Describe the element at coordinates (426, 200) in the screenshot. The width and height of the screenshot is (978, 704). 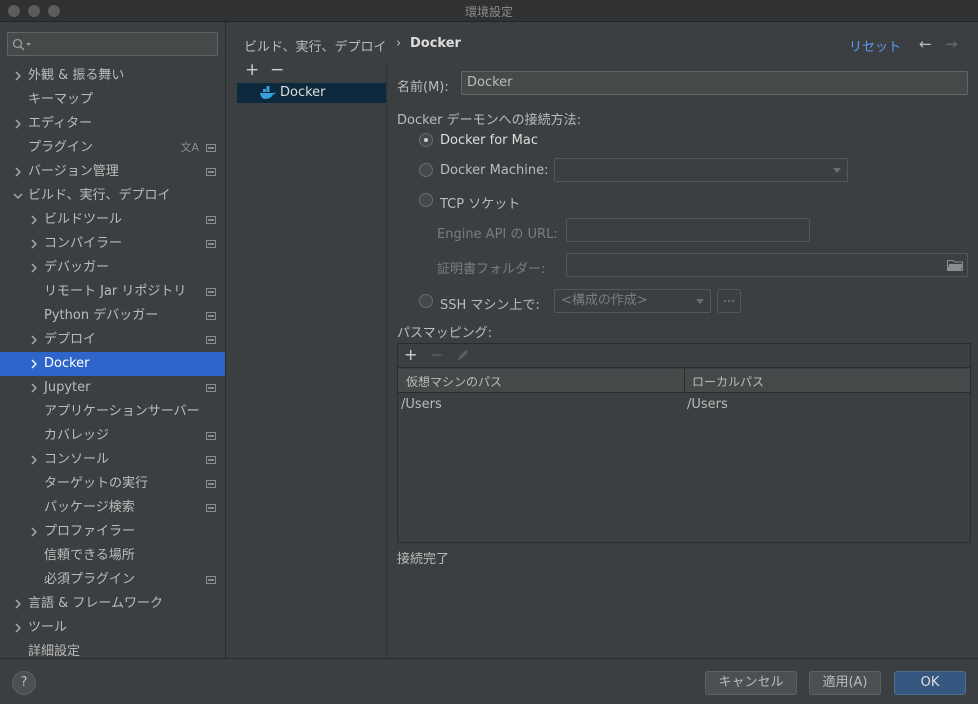
I see `radio-tcp-socket` at that location.